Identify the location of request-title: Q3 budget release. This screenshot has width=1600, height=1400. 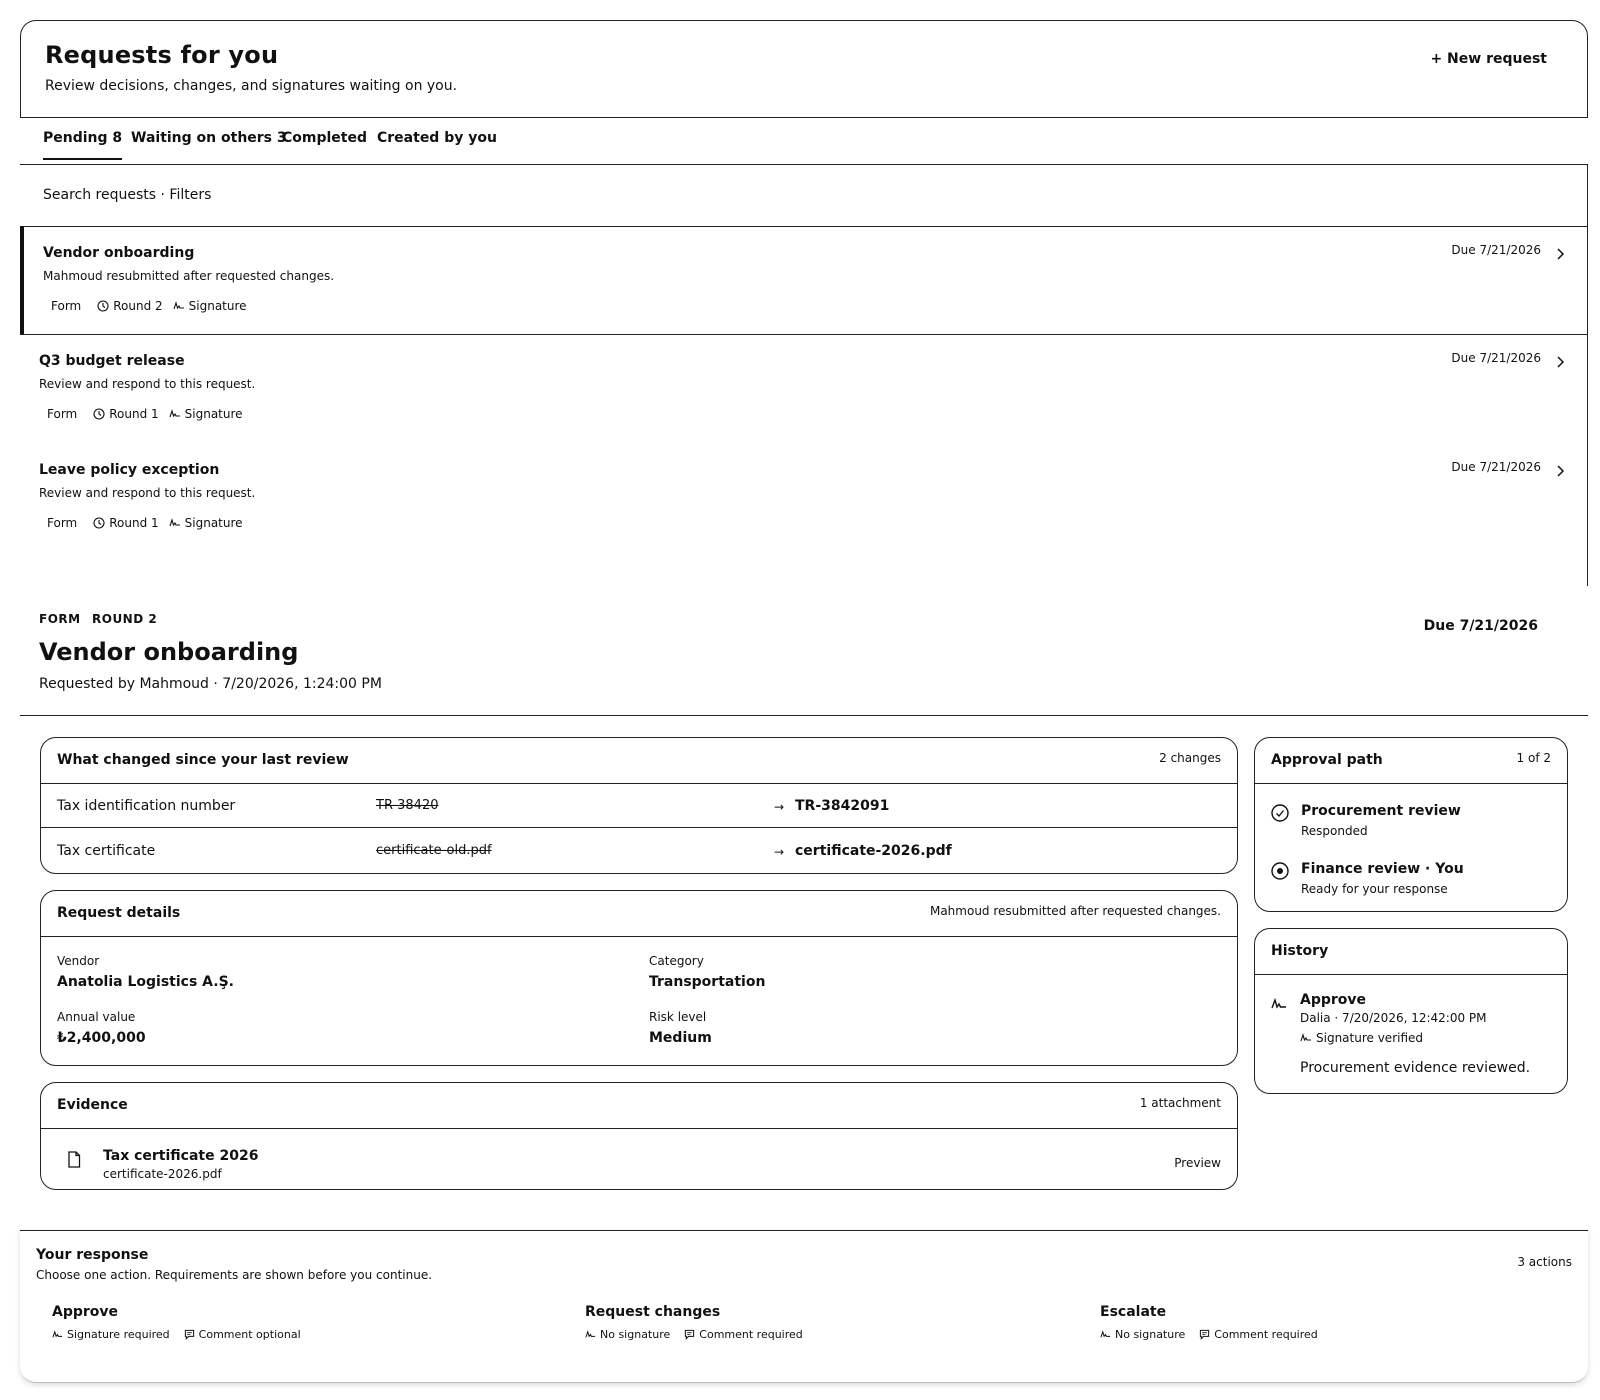
(112, 361).